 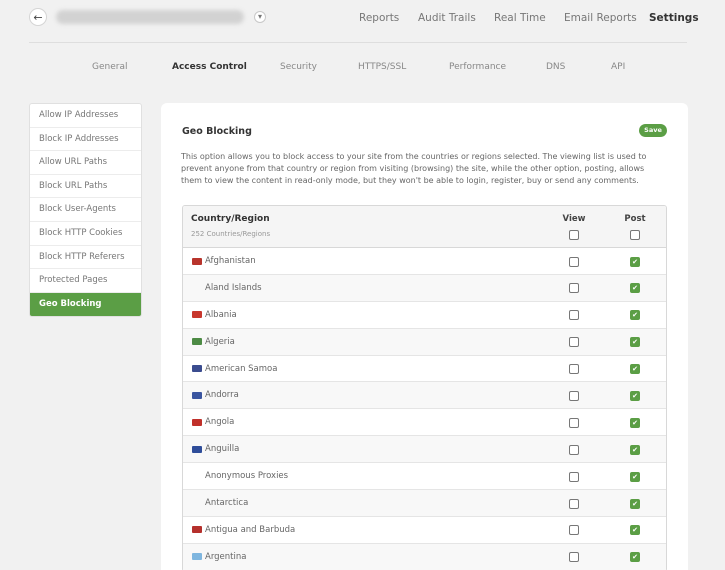 I want to click on nav-audit-trails: Audit Trails, so click(x=447, y=18).